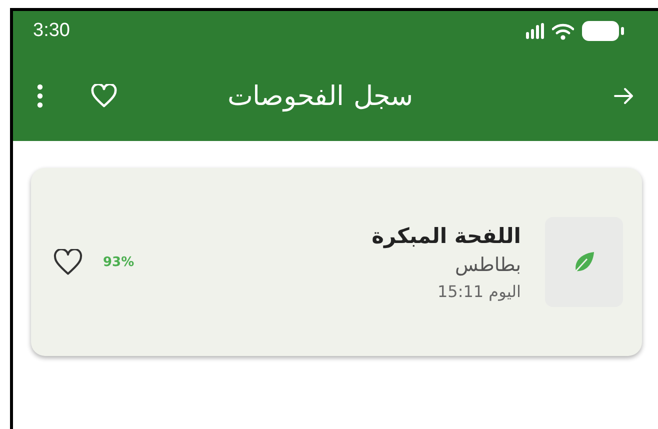 Image resolution: width=658 pixels, height=429 pixels. Describe the element at coordinates (487, 265) in the screenshot. I see `plant-name: بطاطس` at that location.